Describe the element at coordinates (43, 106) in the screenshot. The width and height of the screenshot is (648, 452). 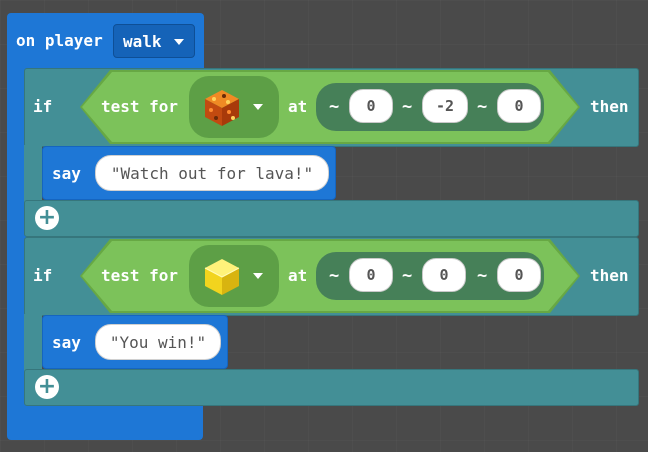
I see `if-label-1: if` at that location.